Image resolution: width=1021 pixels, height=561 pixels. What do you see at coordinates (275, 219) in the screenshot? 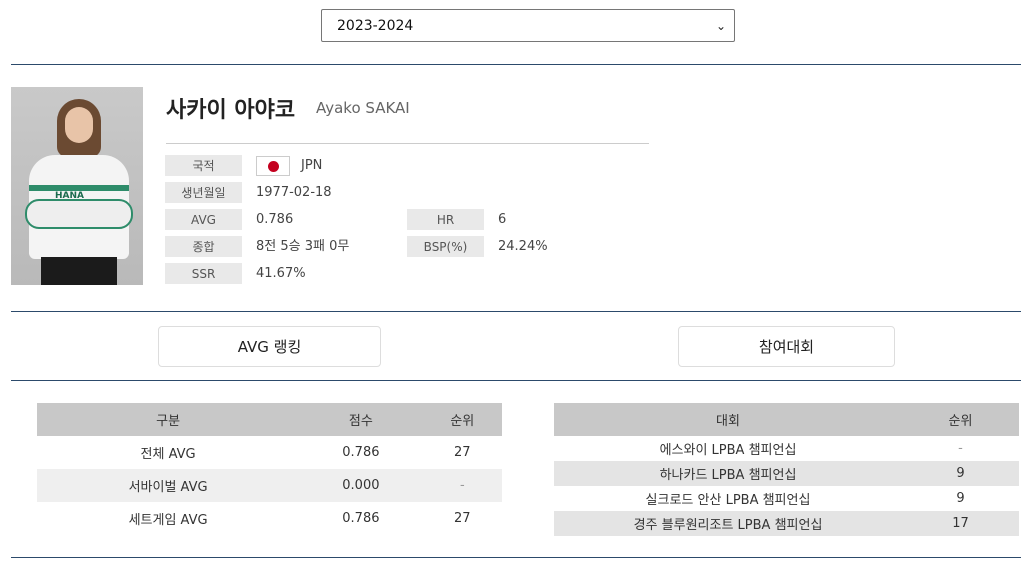
I see `avg-value: 0.786` at bounding box center [275, 219].